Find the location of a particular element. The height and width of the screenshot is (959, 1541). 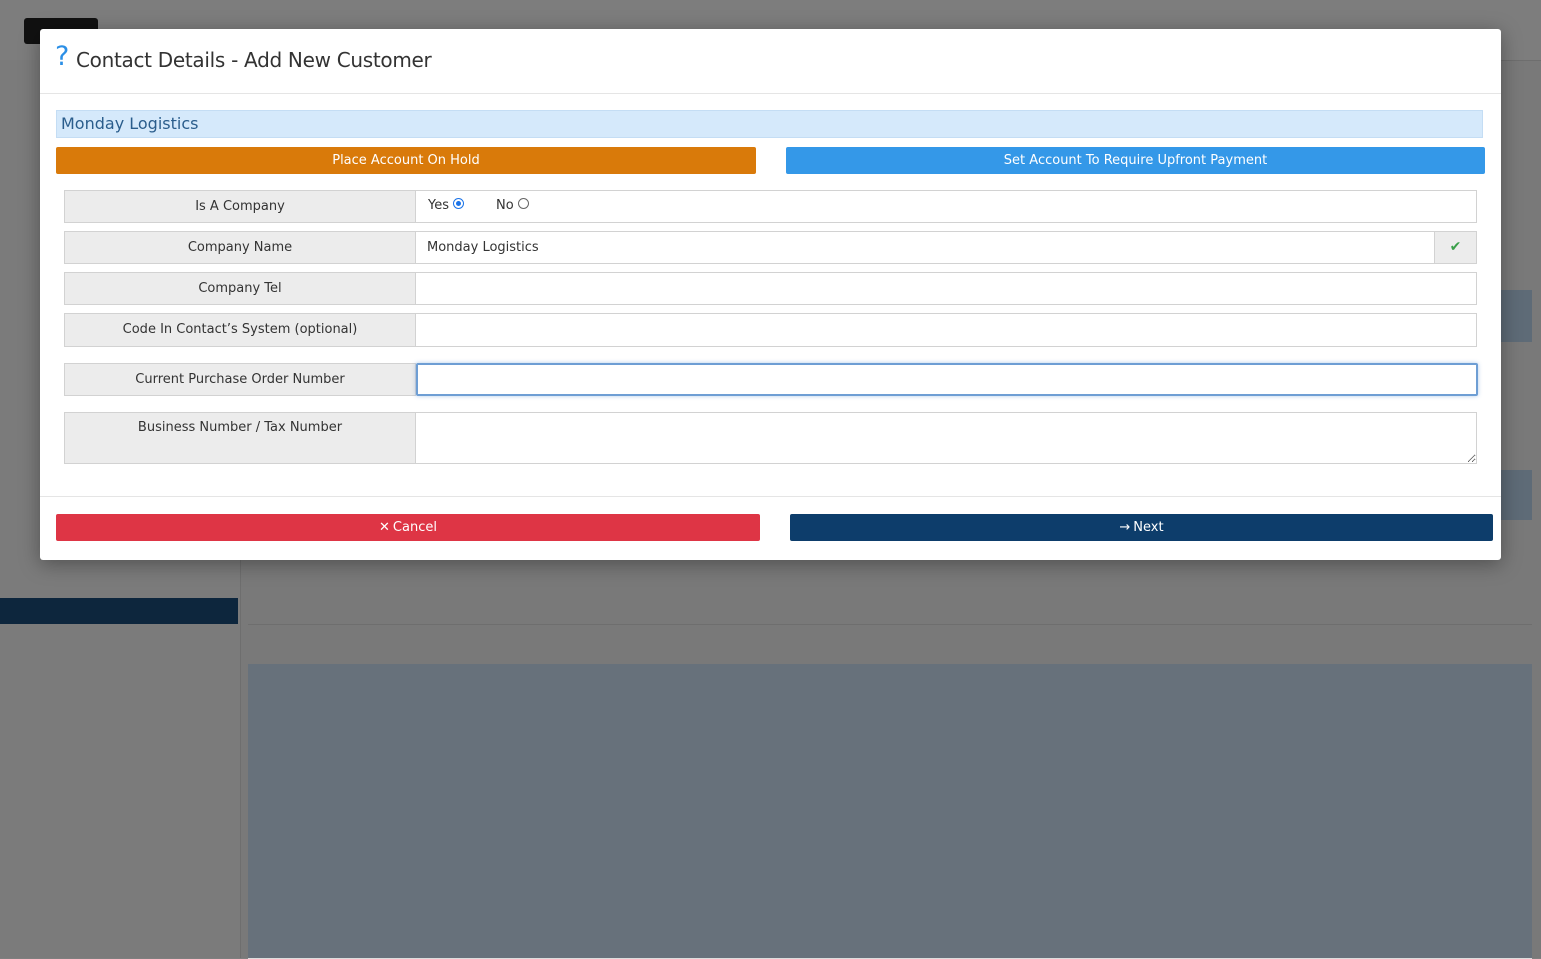

close-icon: ✕ is located at coordinates (384, 527).